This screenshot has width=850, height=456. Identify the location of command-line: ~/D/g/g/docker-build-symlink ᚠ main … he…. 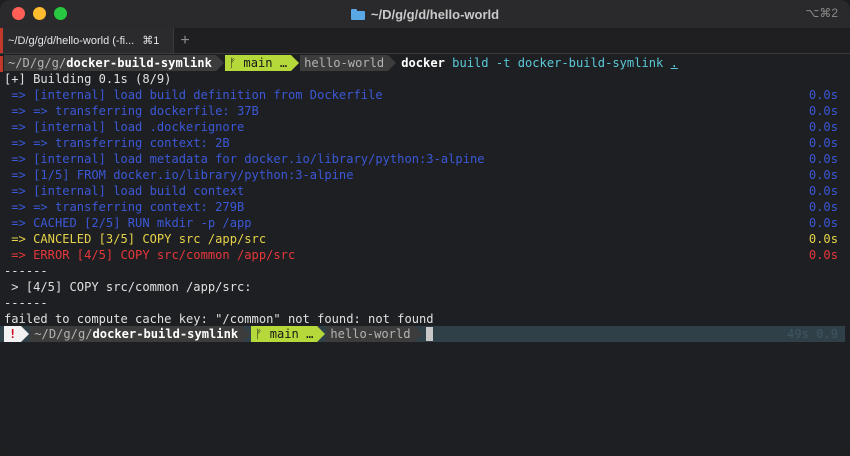
(427, 63).